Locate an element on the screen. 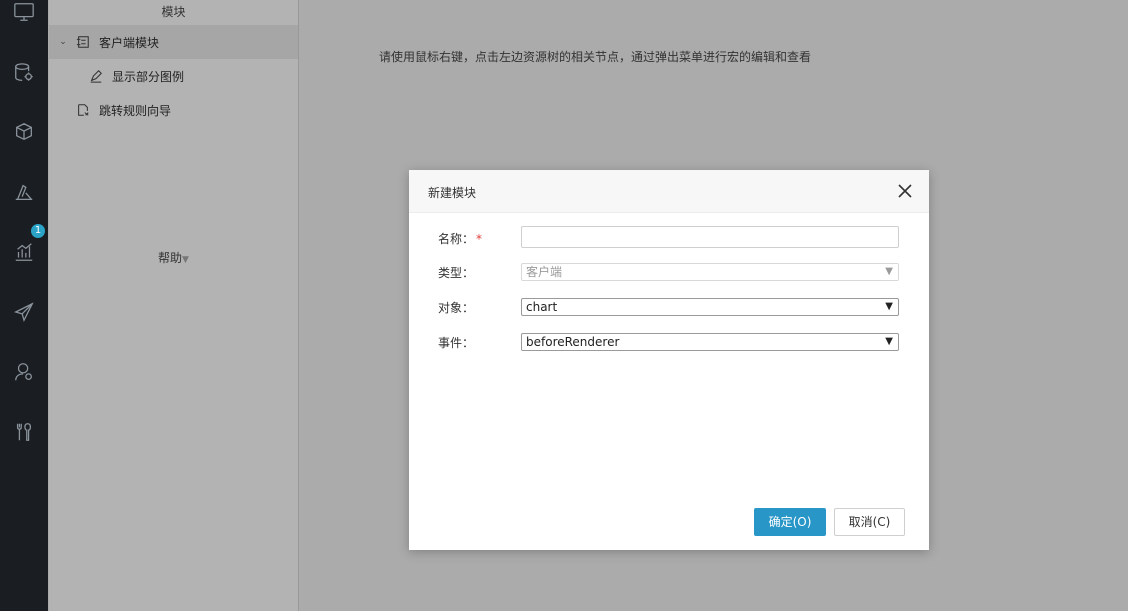  tree-item-client-module: ⌄ 客户端模块 is located at coordinates (173, 42).